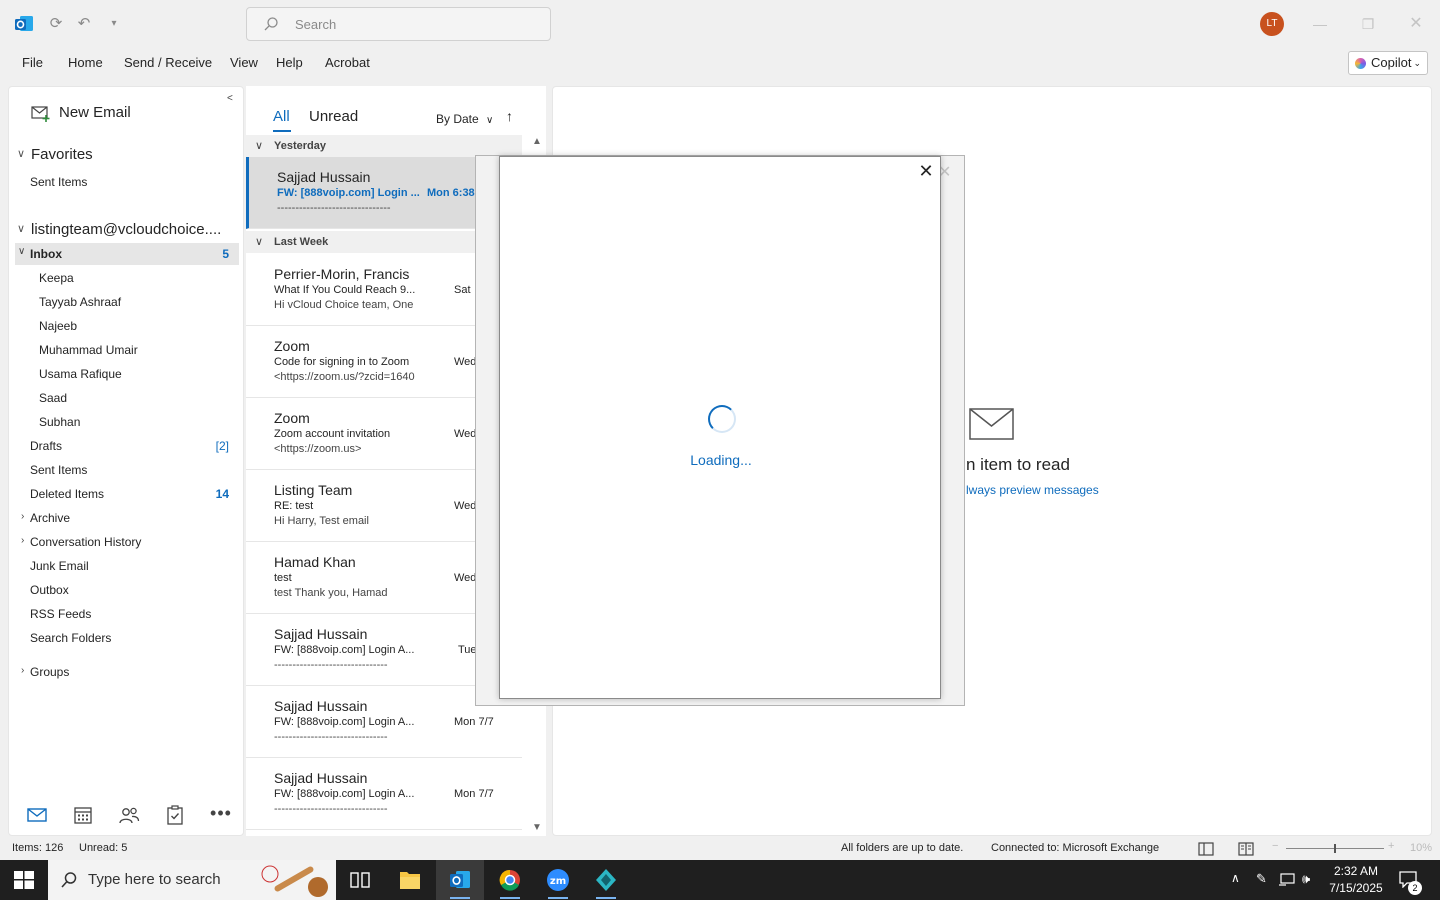 The width and height of the screenshot is (1440, 900). Describe the element at coordinates (38, 848) in the screenshot. I see `status-item-count: Items: 126` at that location.